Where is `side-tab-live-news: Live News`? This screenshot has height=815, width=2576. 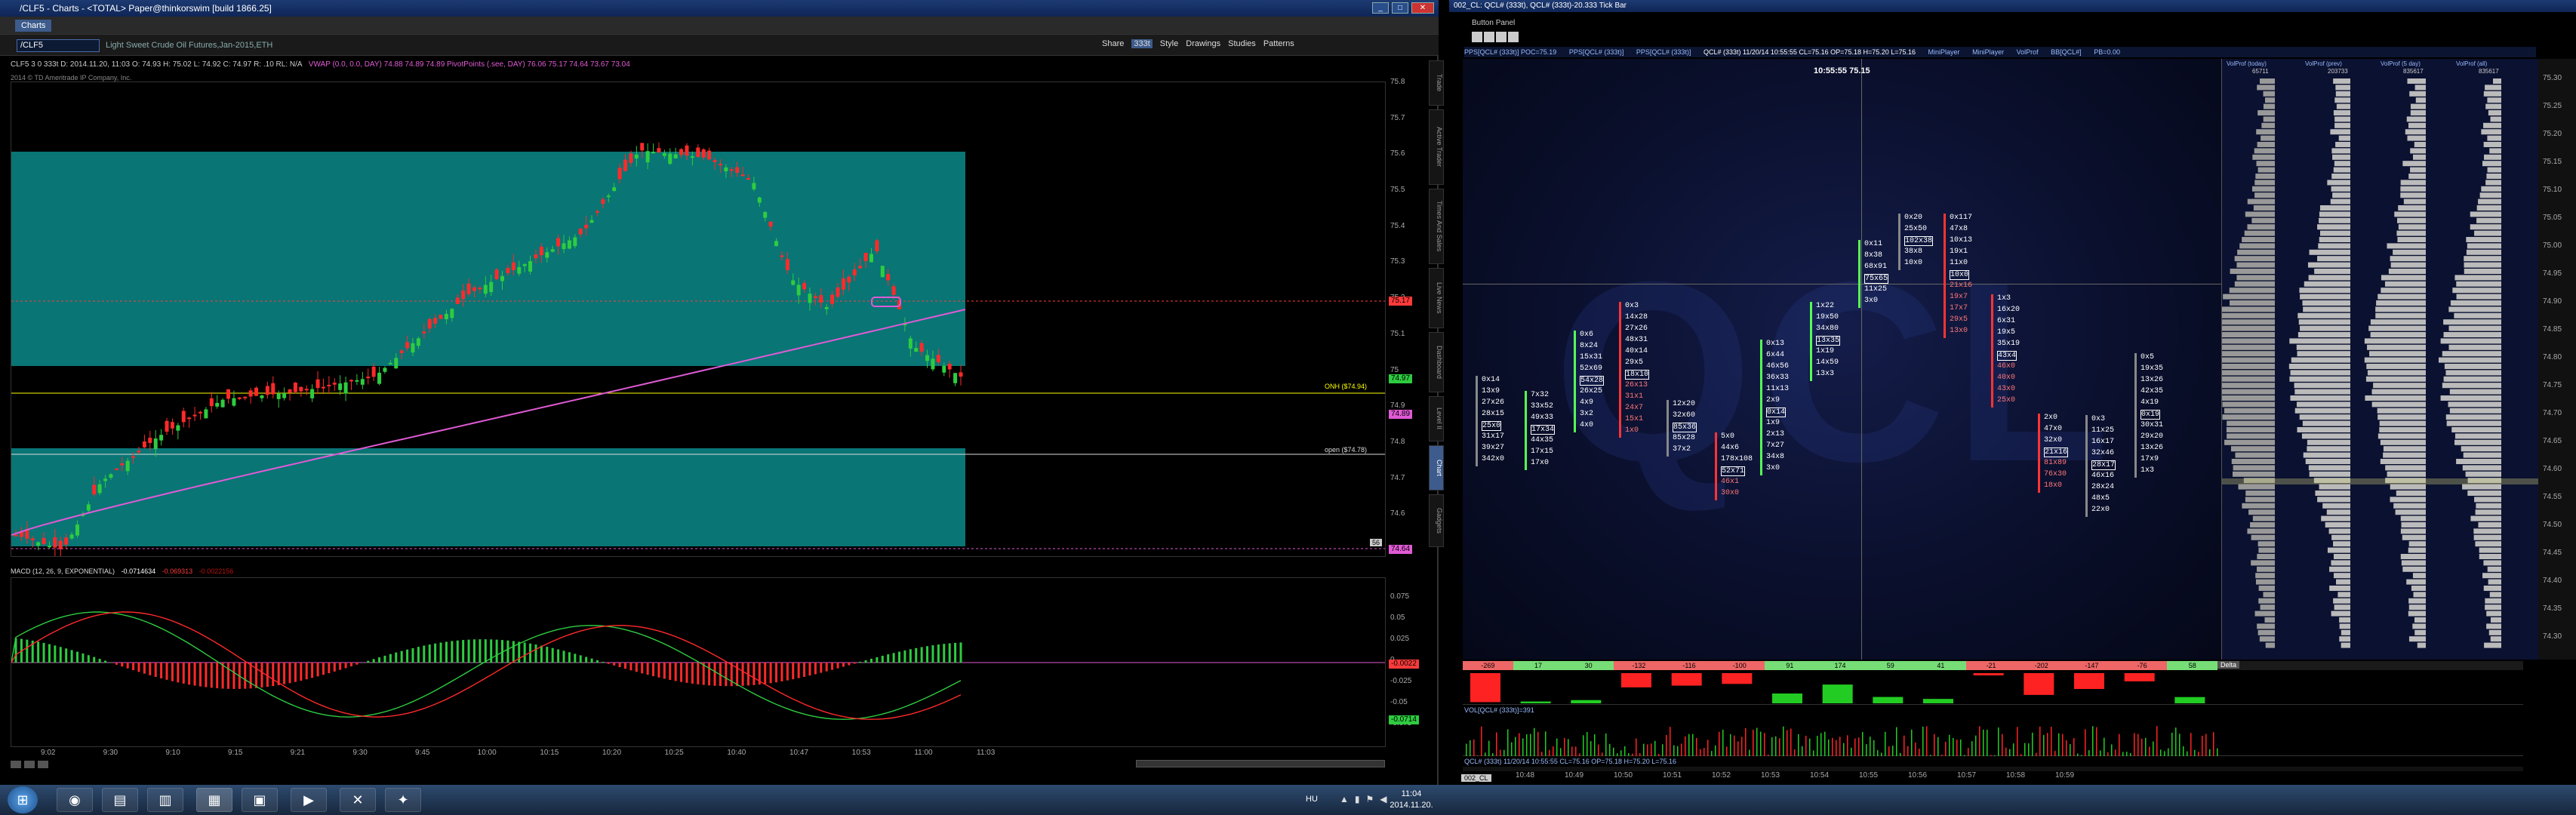
side-tab-live-news: Live News is located at coordinates (1436, 298).